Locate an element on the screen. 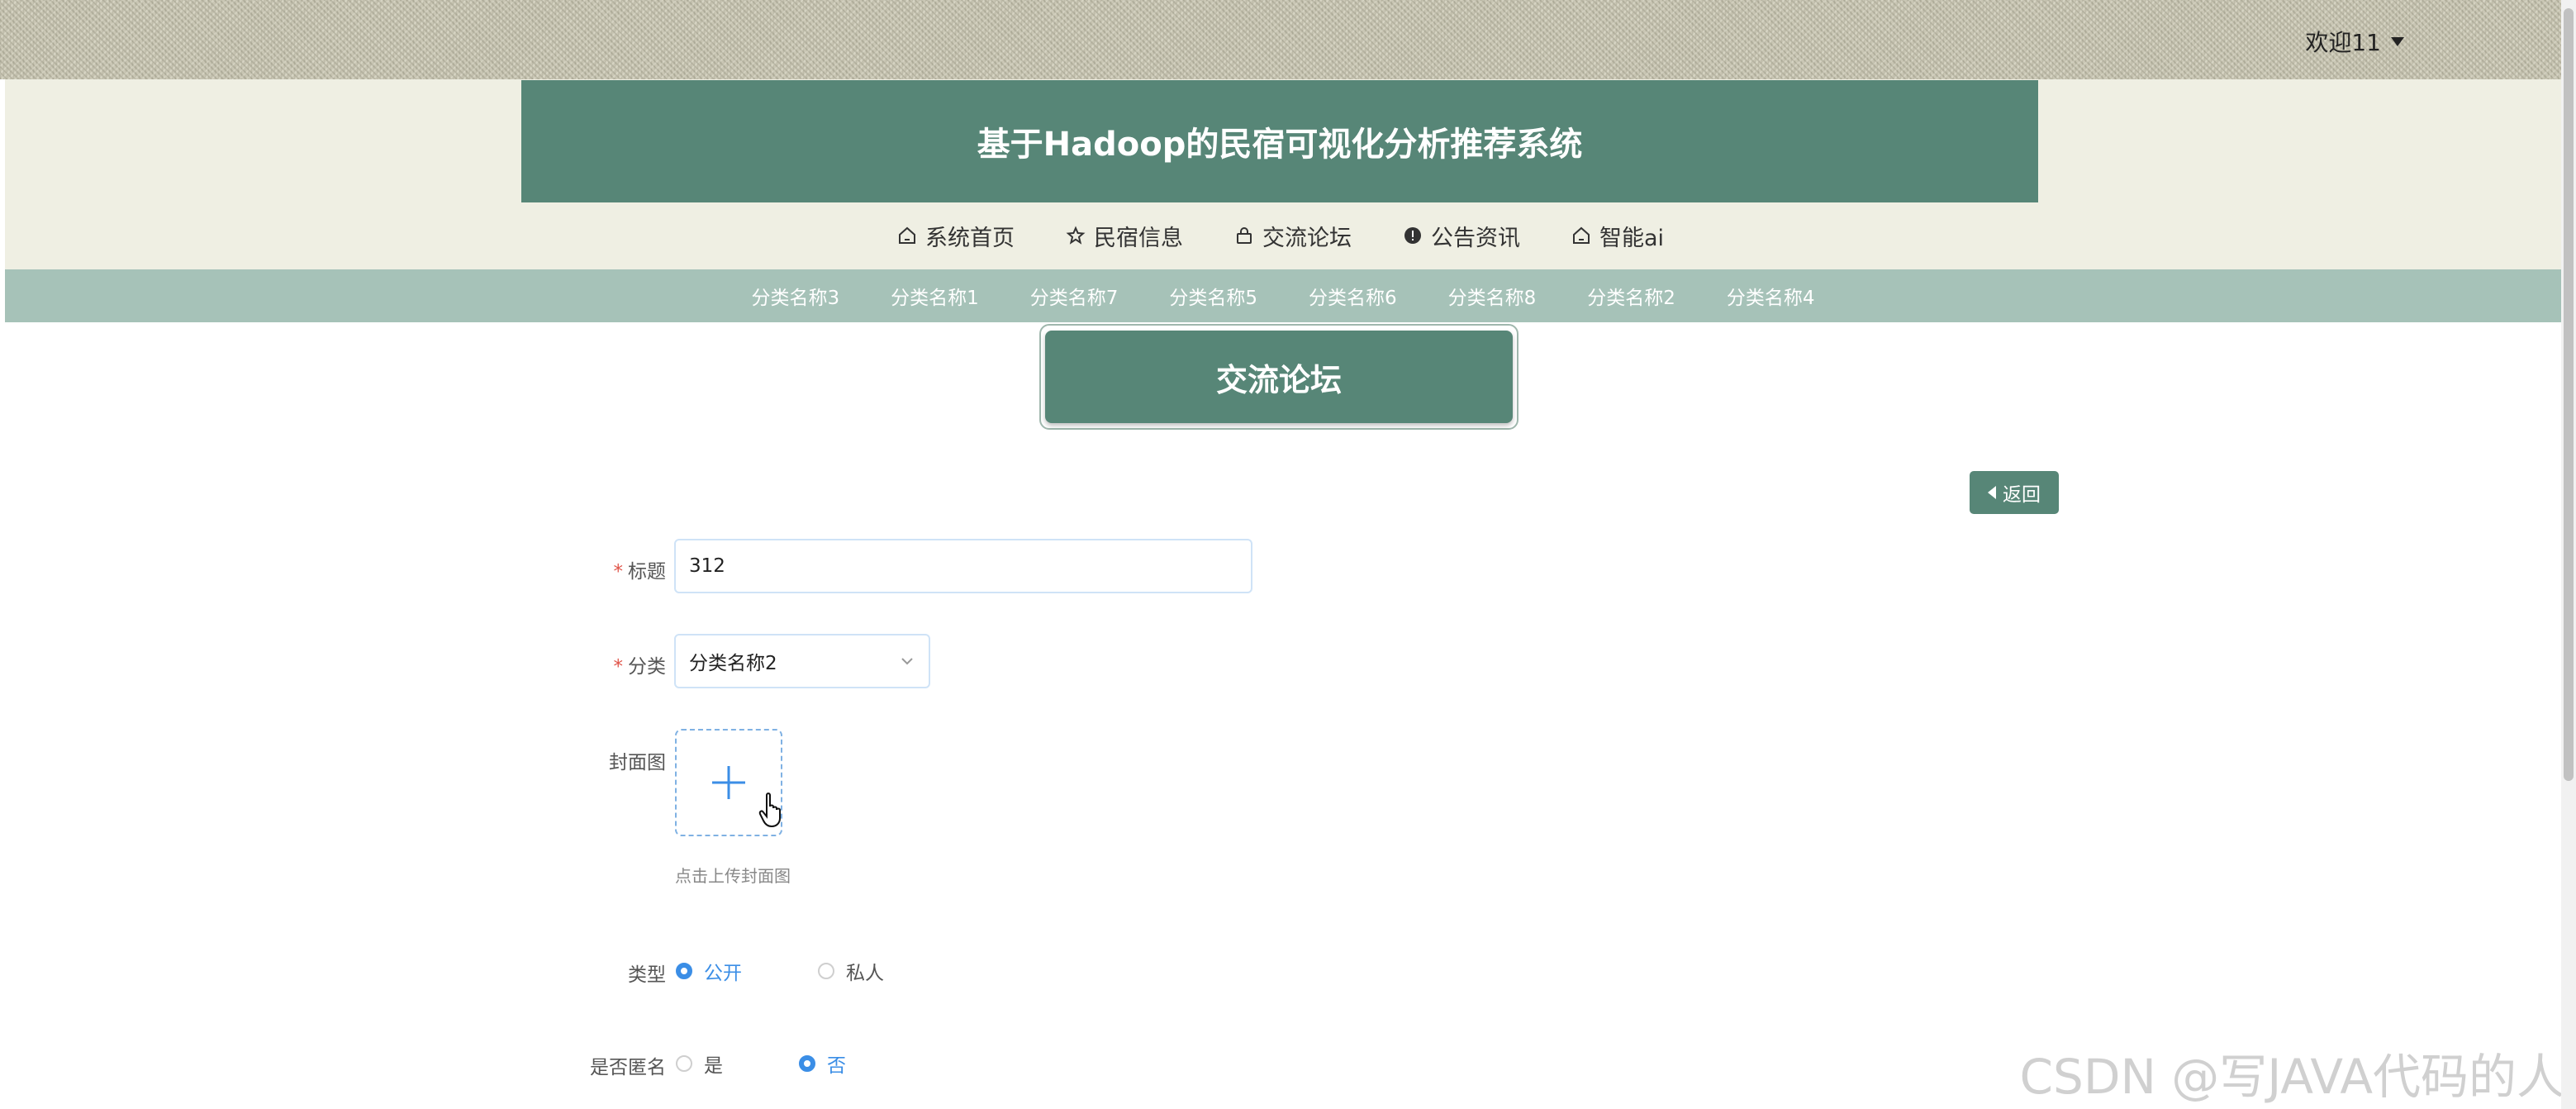 Image resolution: width=2576 pixels, height=1109 pixels. back-button-label: 返回 is located at coordinates (2022, 495).